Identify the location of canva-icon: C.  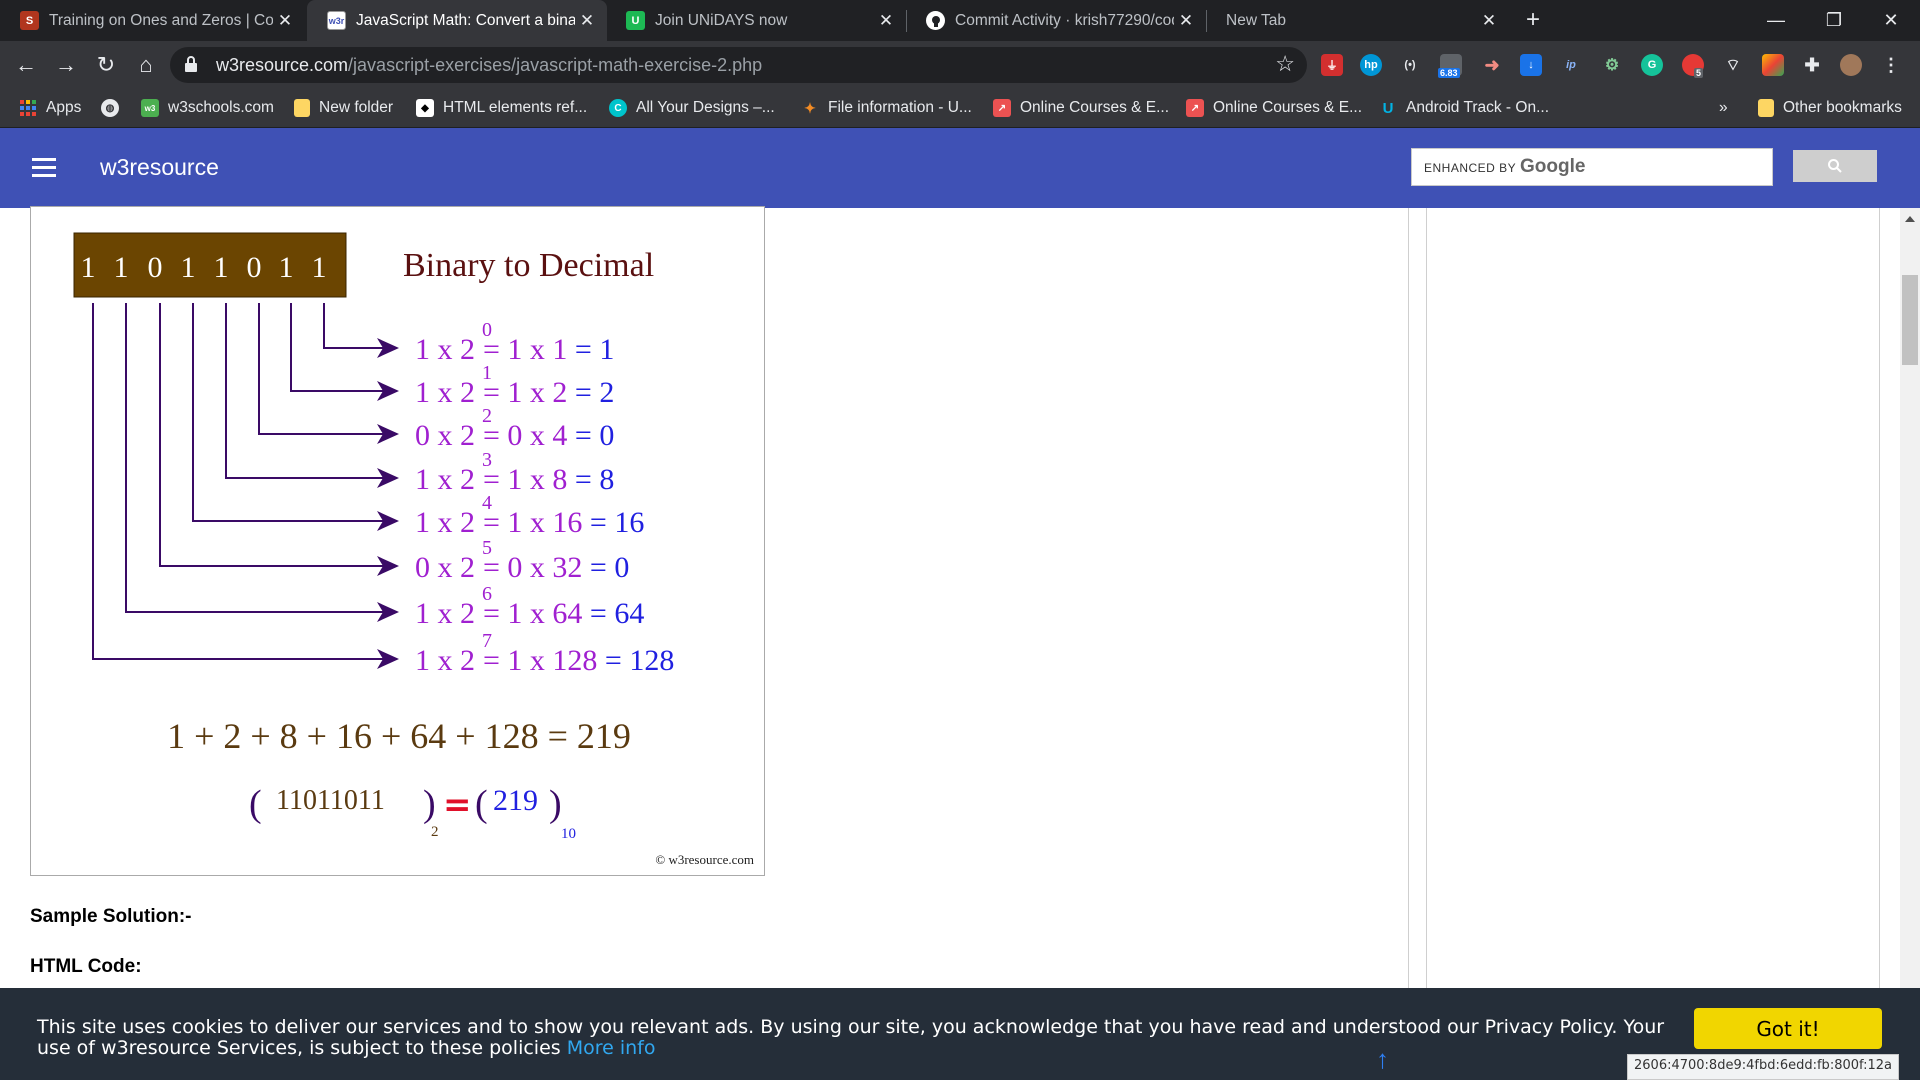
(618, 108).